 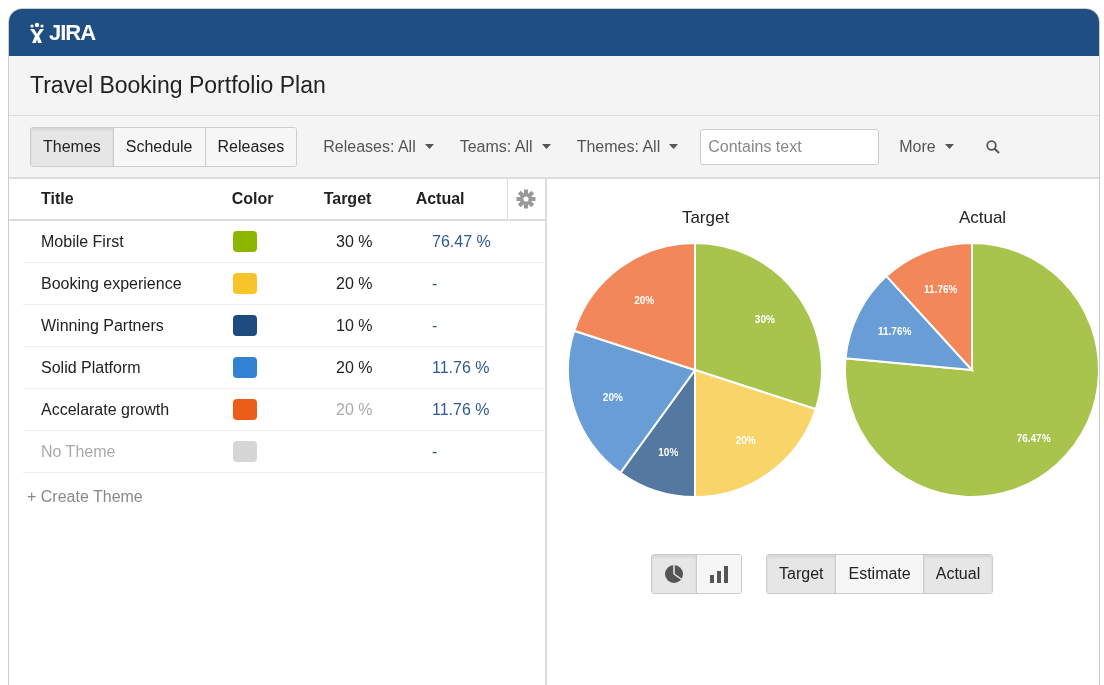 I want to click on target-value: 30 %, so click(x=354, y=241).